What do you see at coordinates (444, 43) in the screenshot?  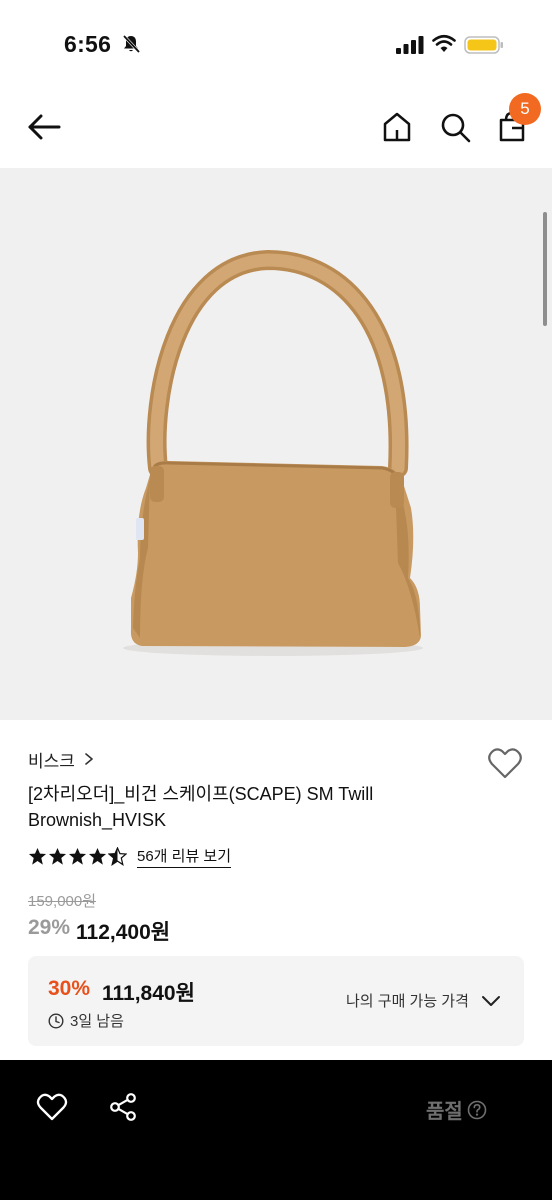 I see `wifi-icon` at bounding box center [444, 43].